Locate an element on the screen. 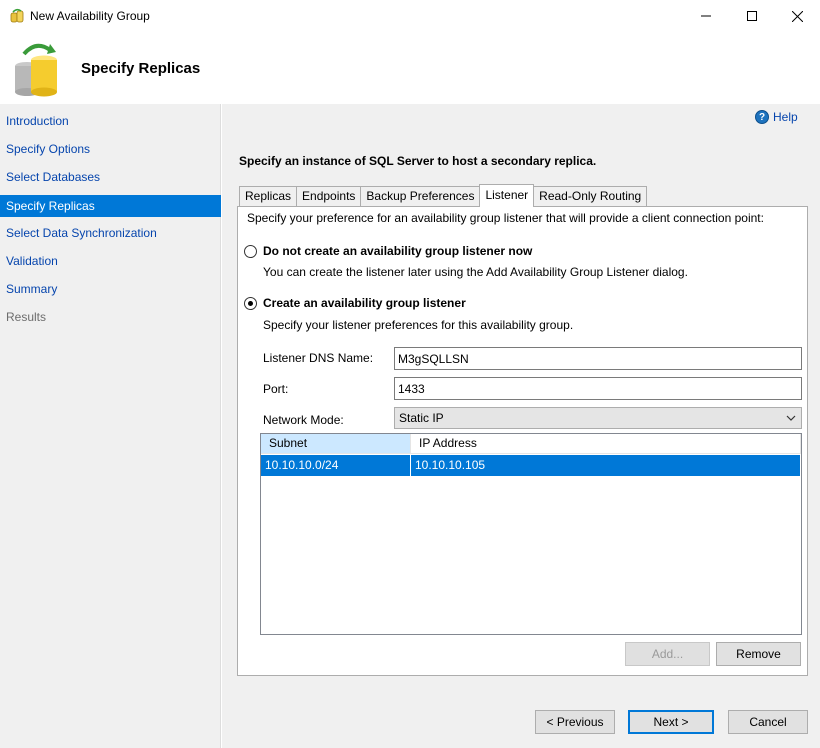 This screenshot has height=748, width=820. ip-address-cell: 10.10.10.105 is located at coordinates (606, 465).